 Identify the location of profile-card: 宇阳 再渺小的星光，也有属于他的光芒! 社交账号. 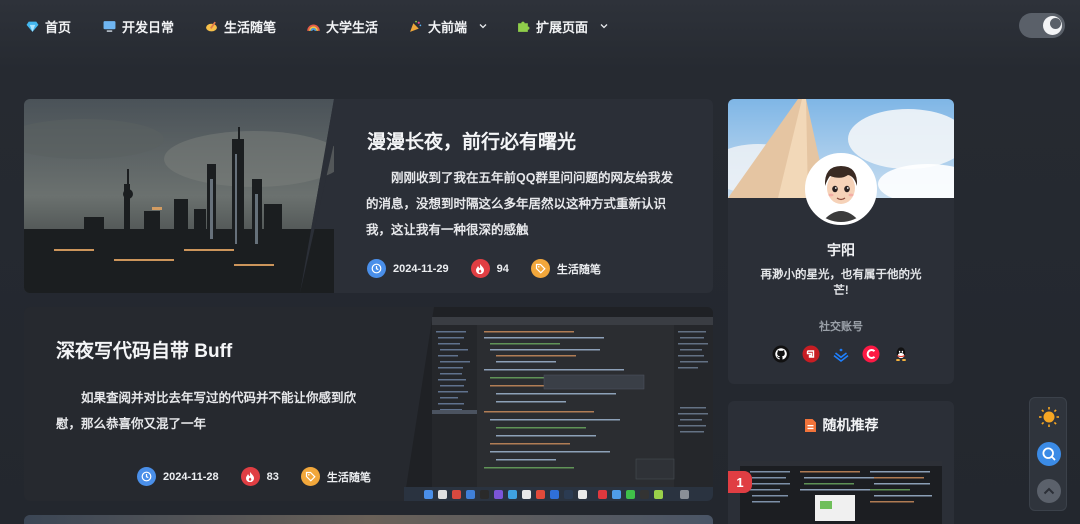
(841, 241).